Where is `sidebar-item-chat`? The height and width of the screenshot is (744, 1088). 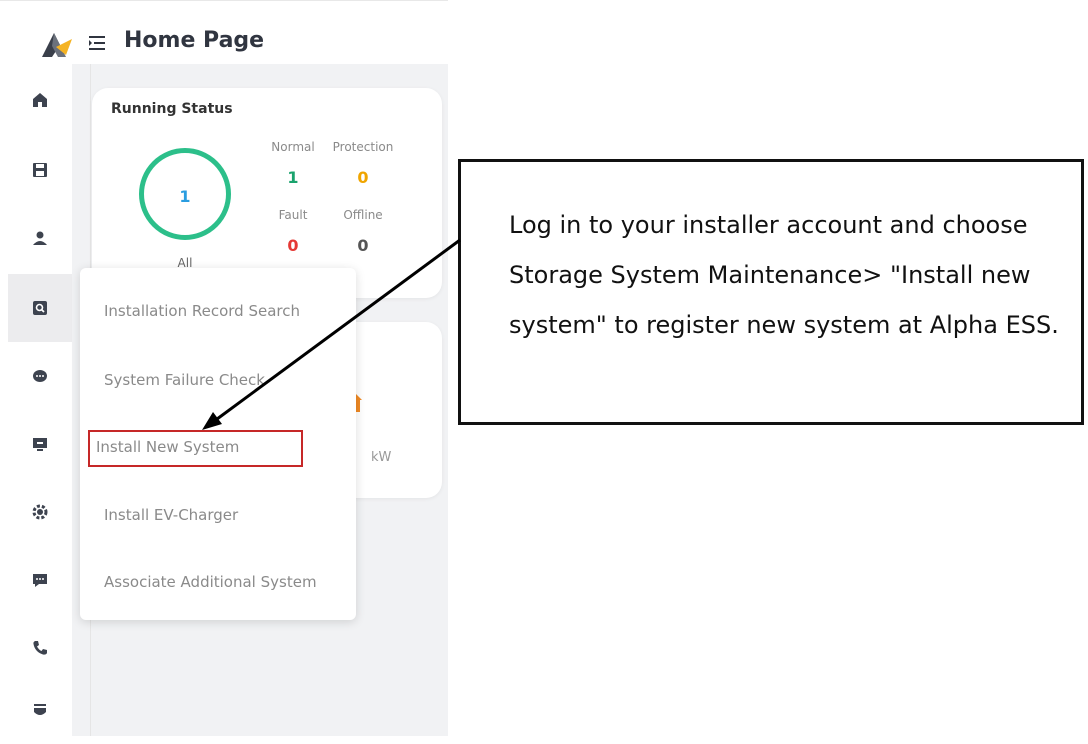
sidebar-item-chat is located at coordinates (40, 376).